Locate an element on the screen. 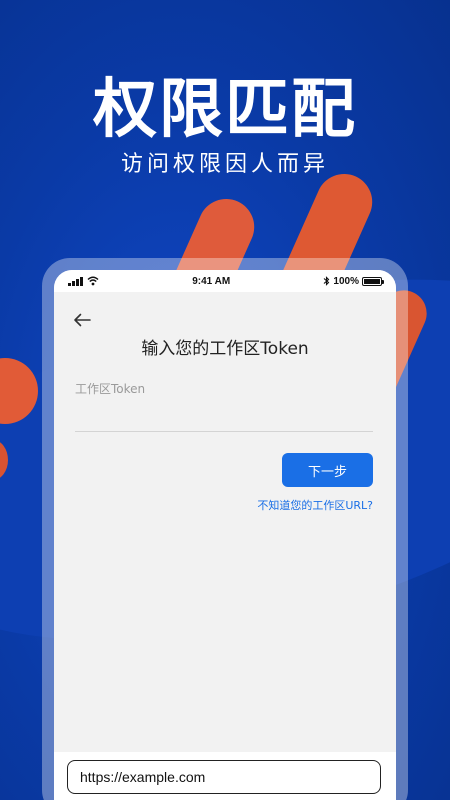 The height and width of the screenshot is (800, 450). status-time: 9:41 AM is located at coordinates (211, 281).